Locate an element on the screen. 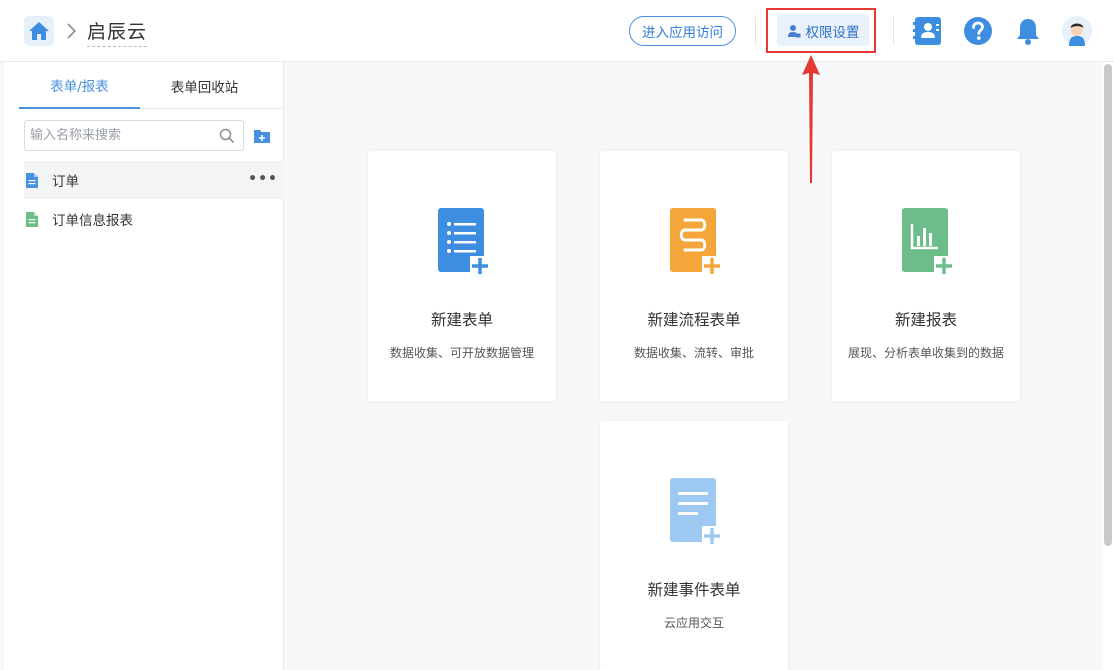 This screenshot has width=1114, height=670. list-item: 订单 ••• is located at coordinates (154, 180).